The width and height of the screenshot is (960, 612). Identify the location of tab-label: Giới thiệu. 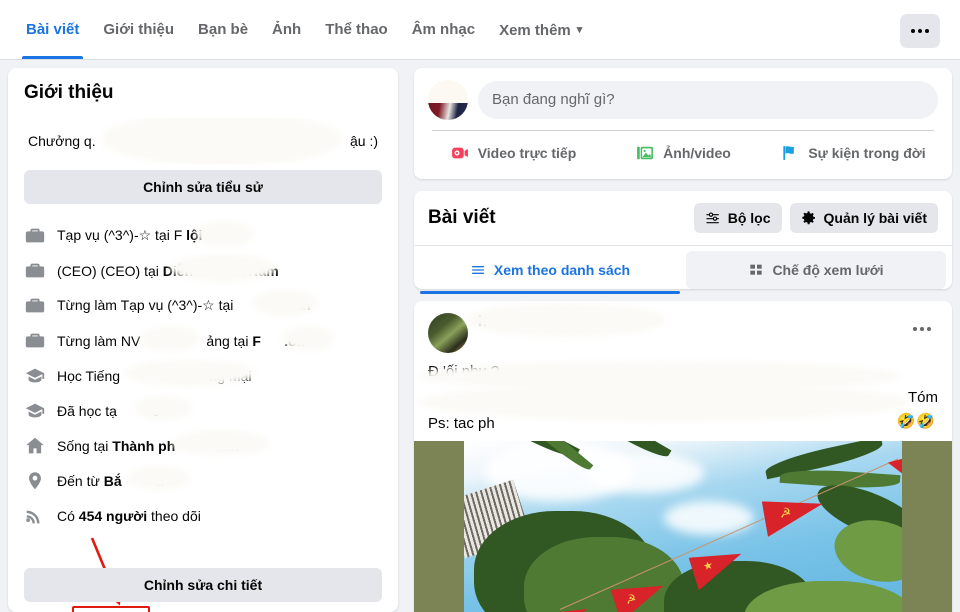
(139, 29).